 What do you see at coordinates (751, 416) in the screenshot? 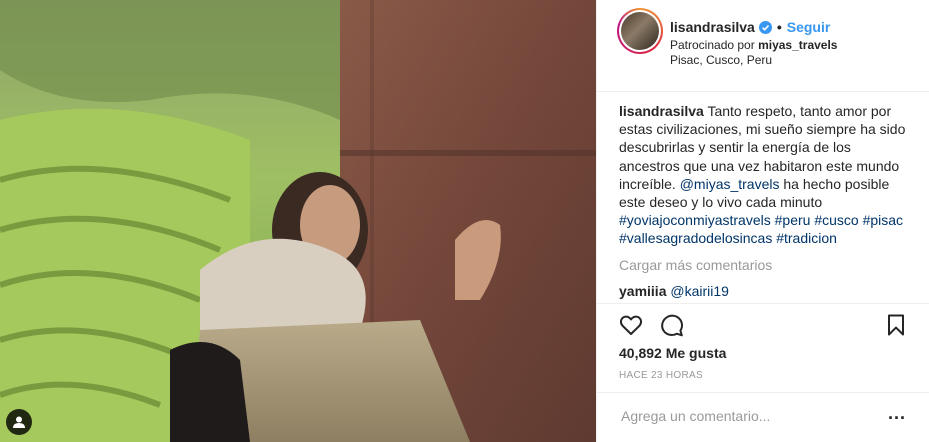
I see `comment-input` at bounding box center [751, 416].